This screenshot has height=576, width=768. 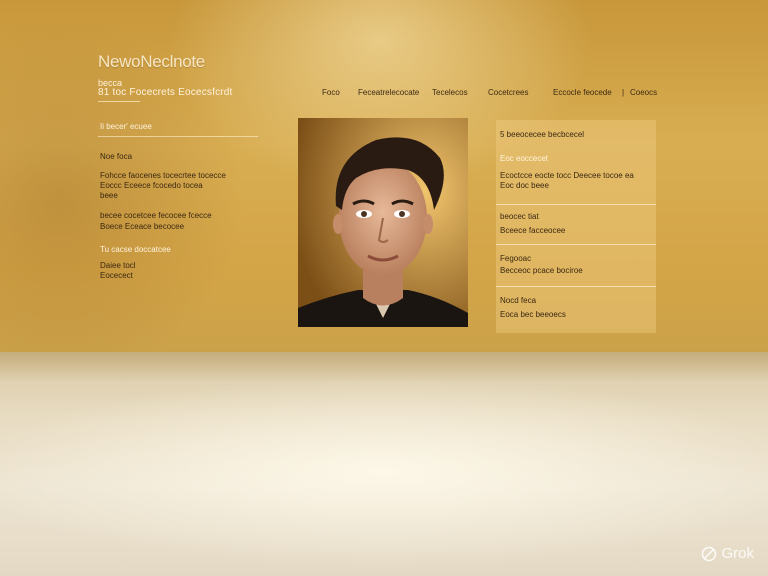 What do you see at coordinates (118, 265) in the screenshot?
I see `left-section3-line-1: Daiee tocl` at bounding box center [118, 265].